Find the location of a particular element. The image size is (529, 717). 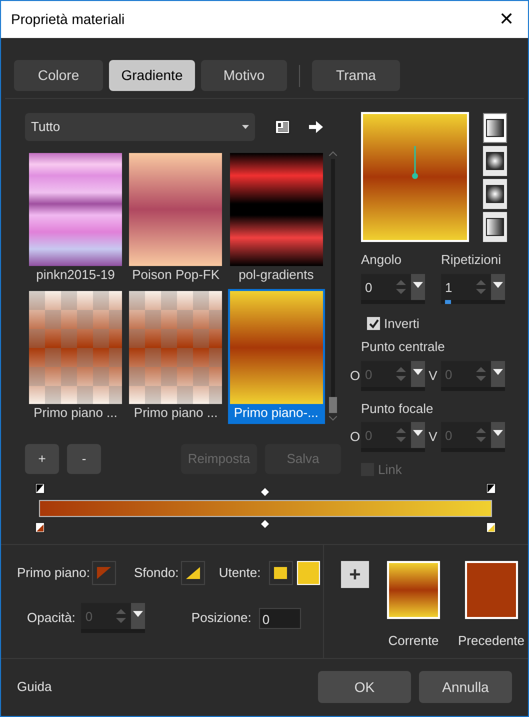

scrollbar is located at coordinates (333, 286).